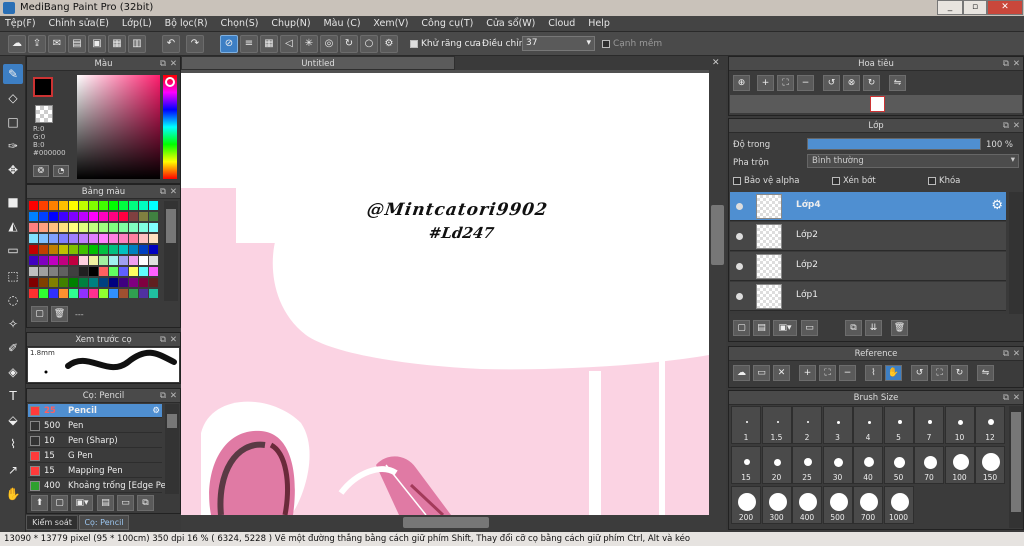 This screenshot has height=546, width=1024. Describe the element at coordinates (43, 87) in the screenshot. I see `foreground-color-swatch` at that location.